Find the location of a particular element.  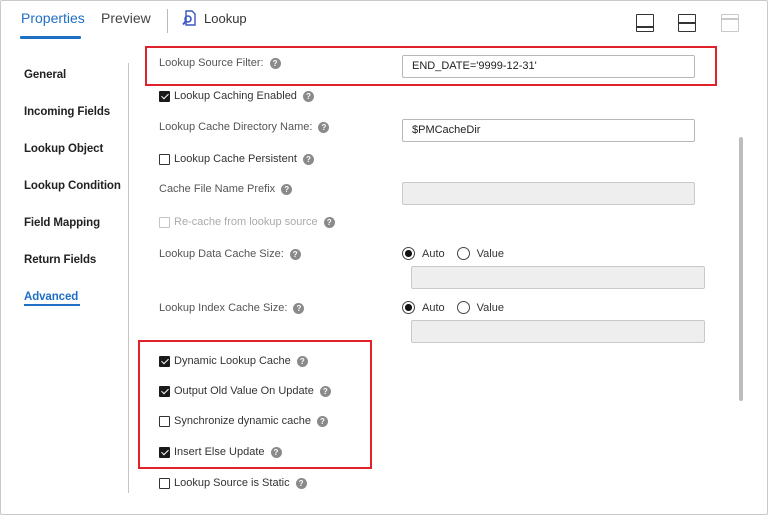

checkbox-checked is located at coordinates (164, 96).